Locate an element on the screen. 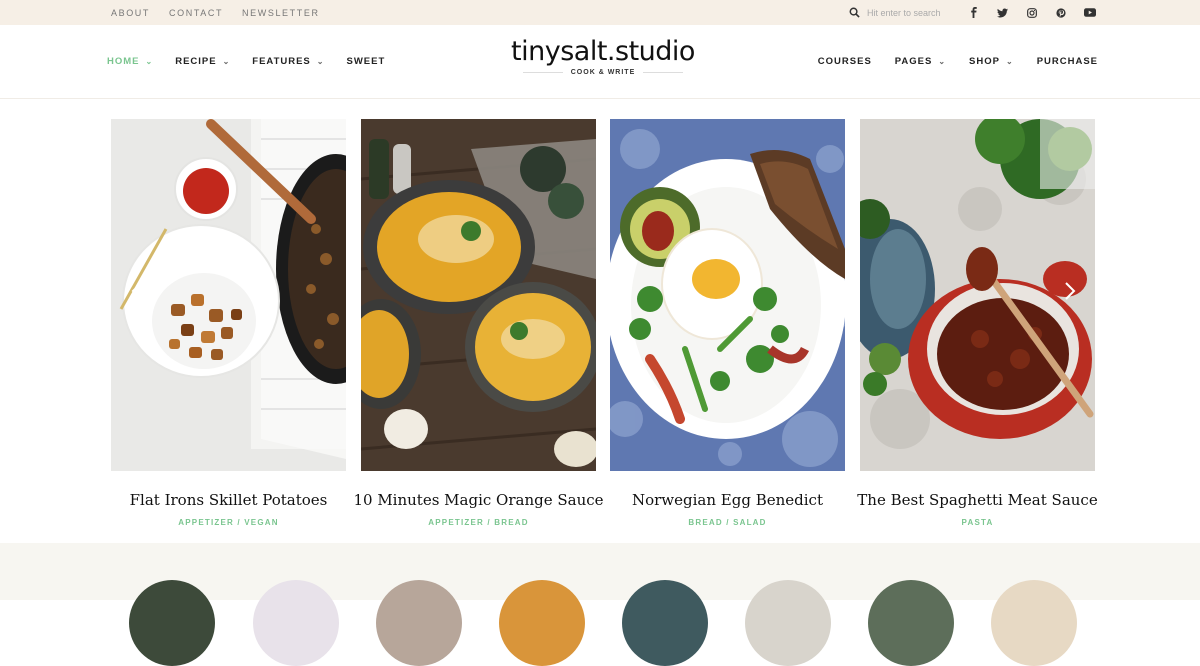 The height and width of the screenshot is (666, 1200). nav-label-features: FEATURES is located at coordinates (281, 61).